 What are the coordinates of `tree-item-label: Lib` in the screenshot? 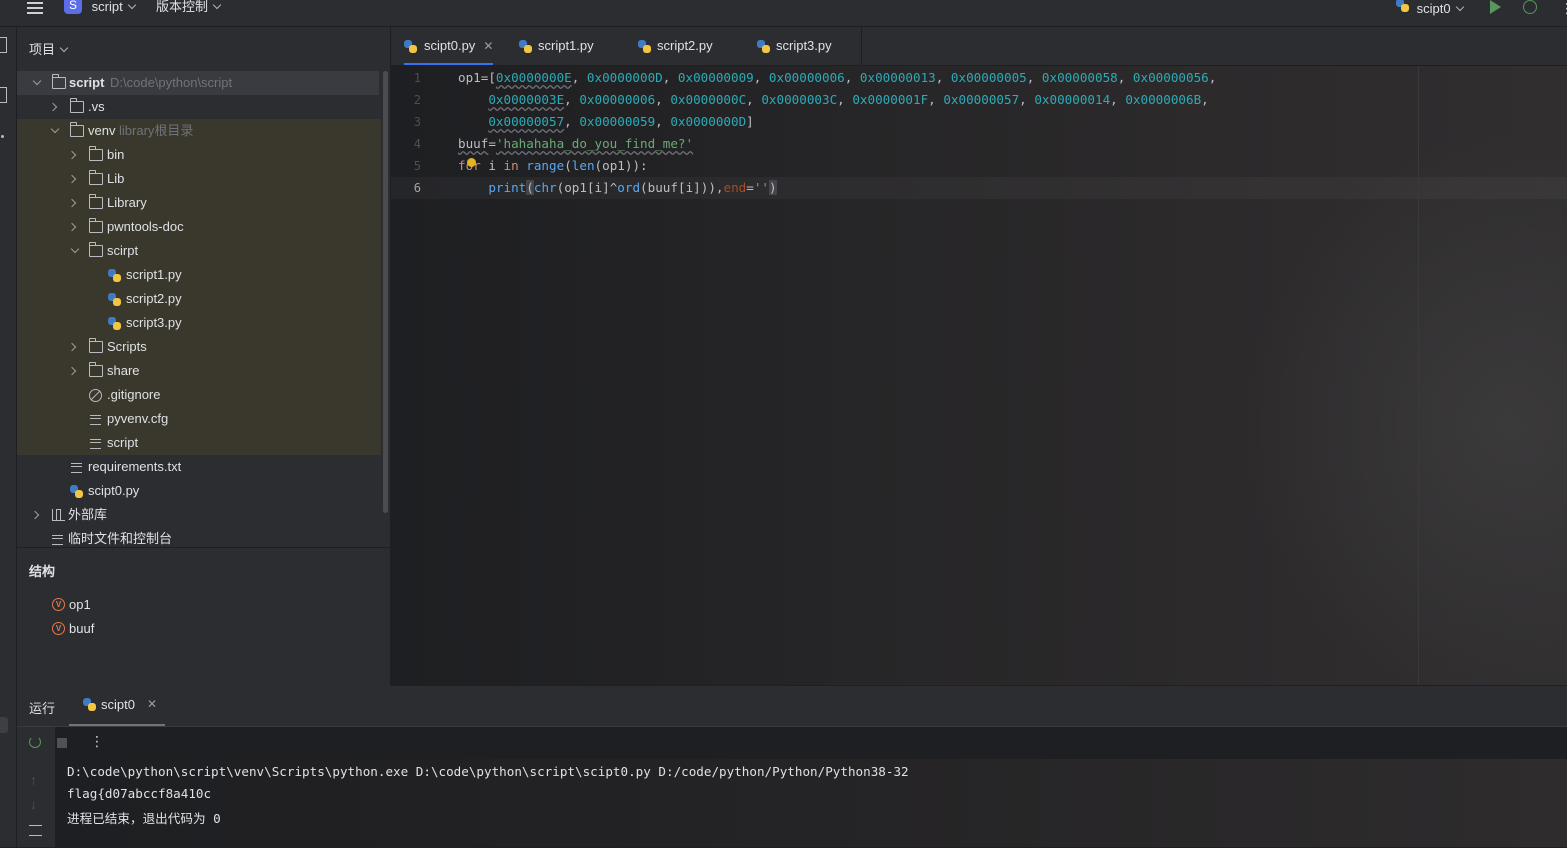 It's located at (116, 178).